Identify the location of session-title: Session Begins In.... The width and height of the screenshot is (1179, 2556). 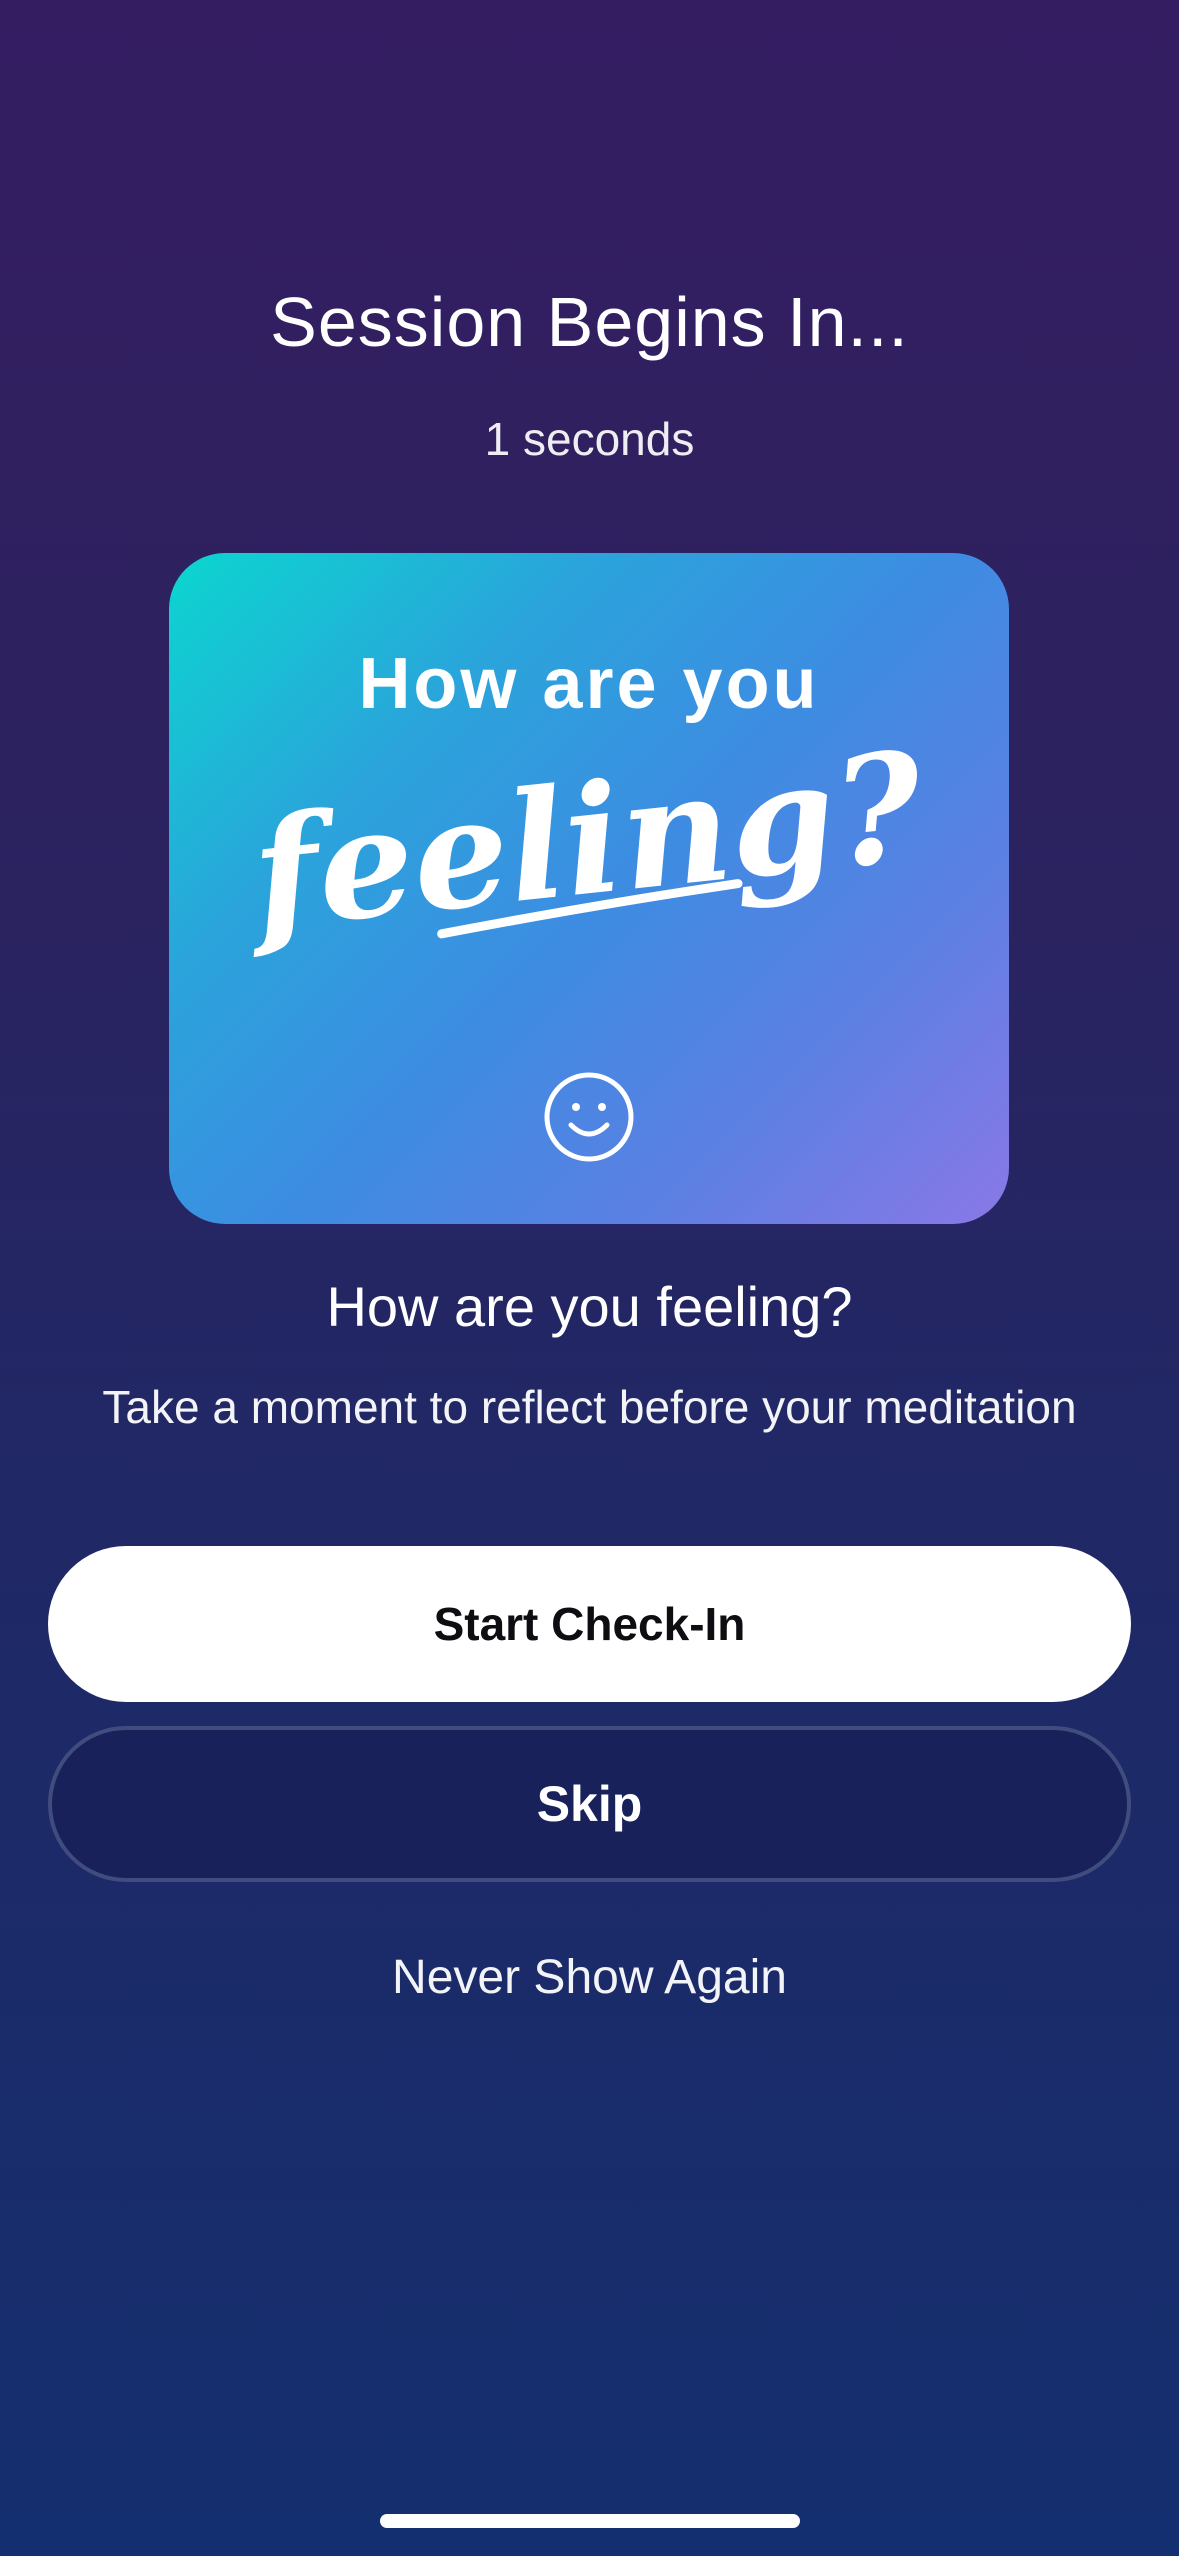
(589, 322).